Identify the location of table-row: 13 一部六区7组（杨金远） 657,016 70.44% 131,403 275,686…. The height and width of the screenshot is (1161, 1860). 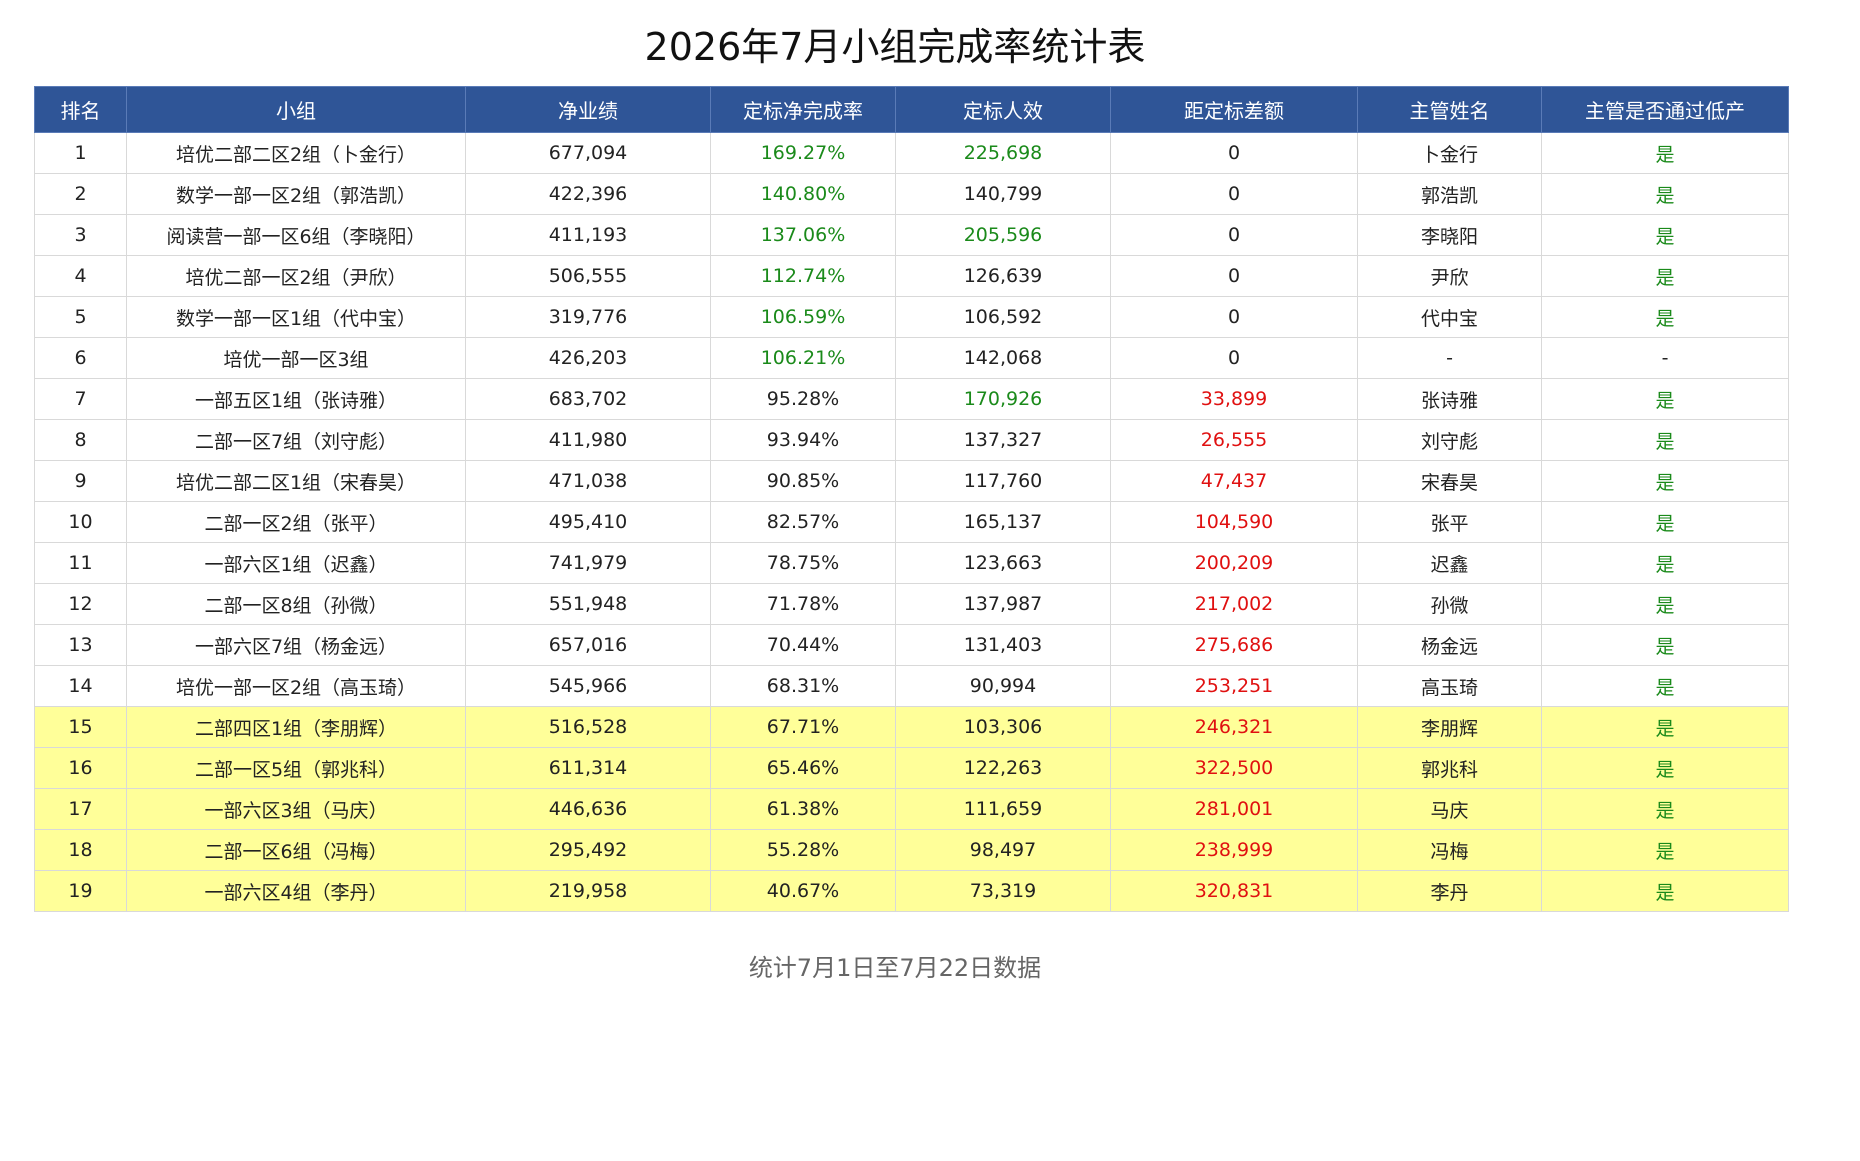
(911, 645).